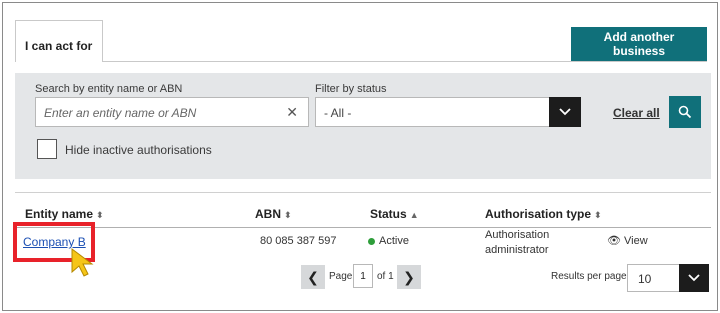 The image size is (720, 313). I want to click on status-filter-value: - All -, so click(338, 113).